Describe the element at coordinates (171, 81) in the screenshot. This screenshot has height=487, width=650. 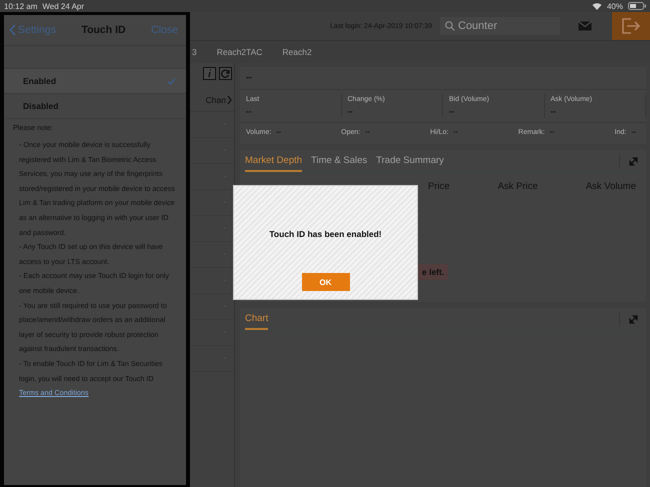
I see `checkmark-icon` at that location.